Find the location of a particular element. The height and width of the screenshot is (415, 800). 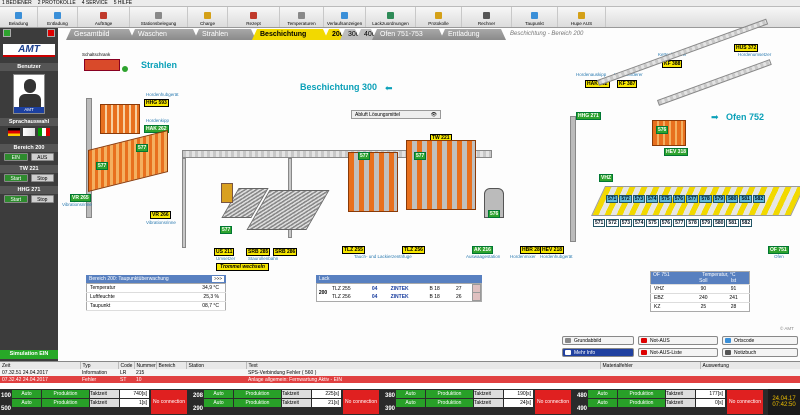

alarm-header: Nummer is located at coordinates (145, 365).